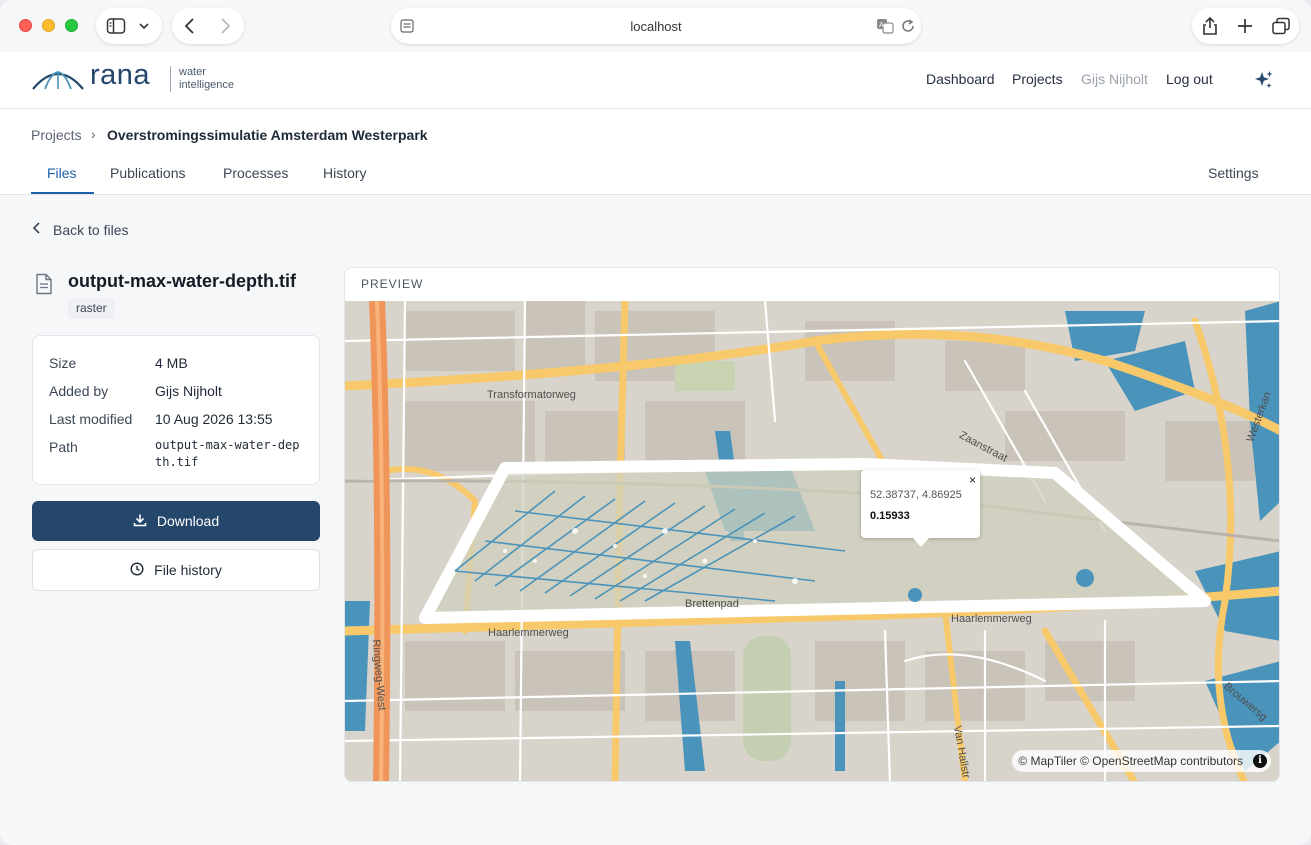 The width and height of the screenshot is (1311, 845). I want to click on preview-heading: PREVIEW, so click(392, 284).